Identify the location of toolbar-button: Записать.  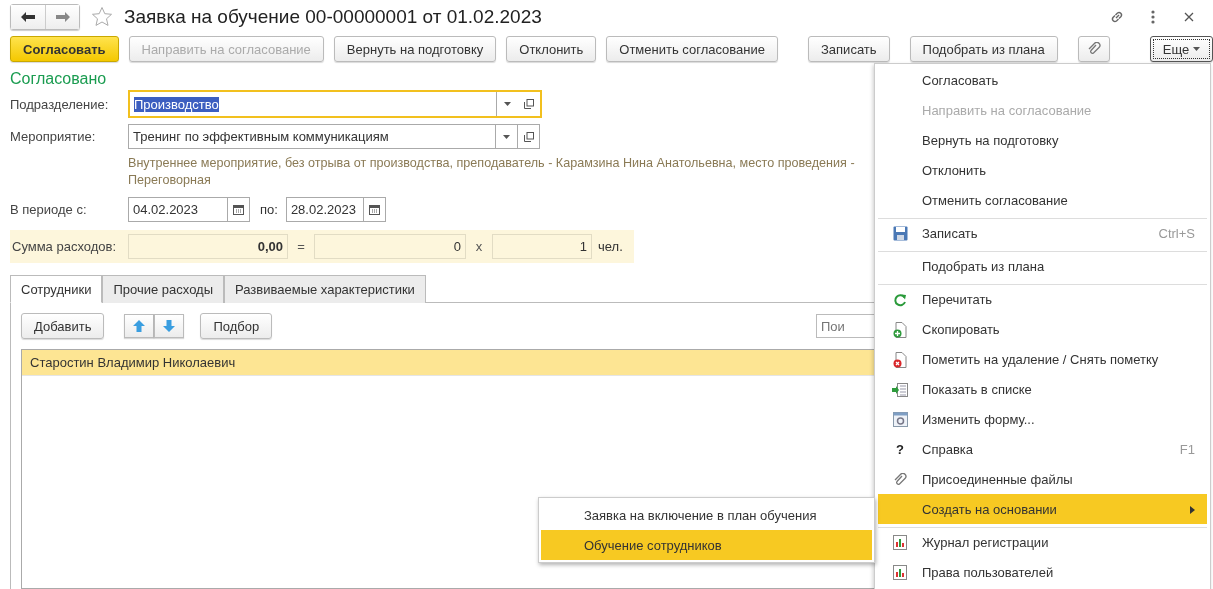
(849, 49).